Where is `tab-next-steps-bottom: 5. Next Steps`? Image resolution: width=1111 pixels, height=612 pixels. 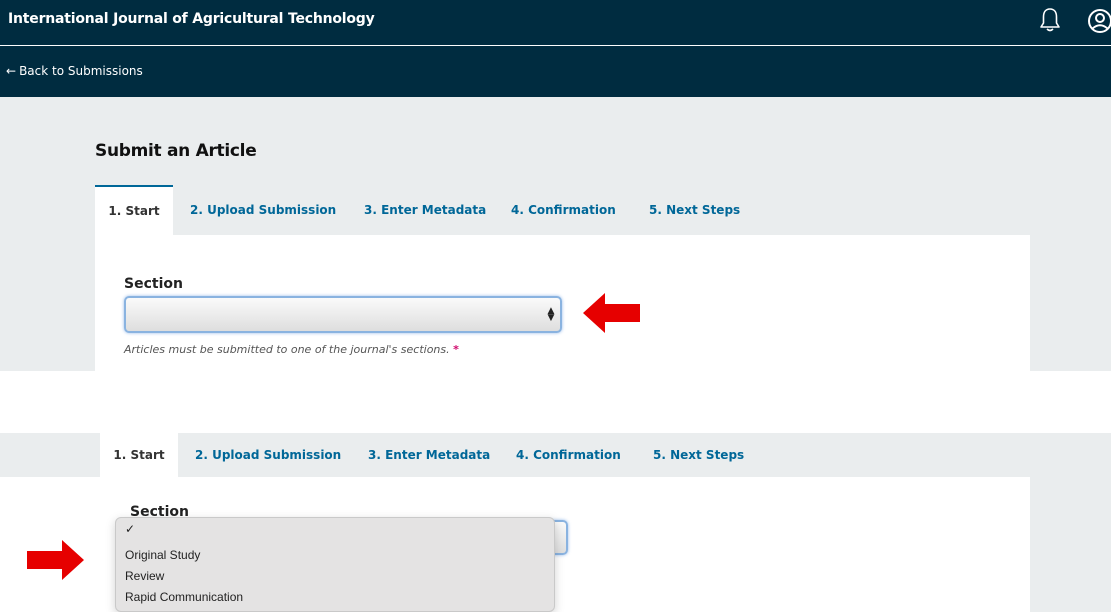
tab-next-steps-bottom: 5. Next Steps is located at coordinates (698, 455).